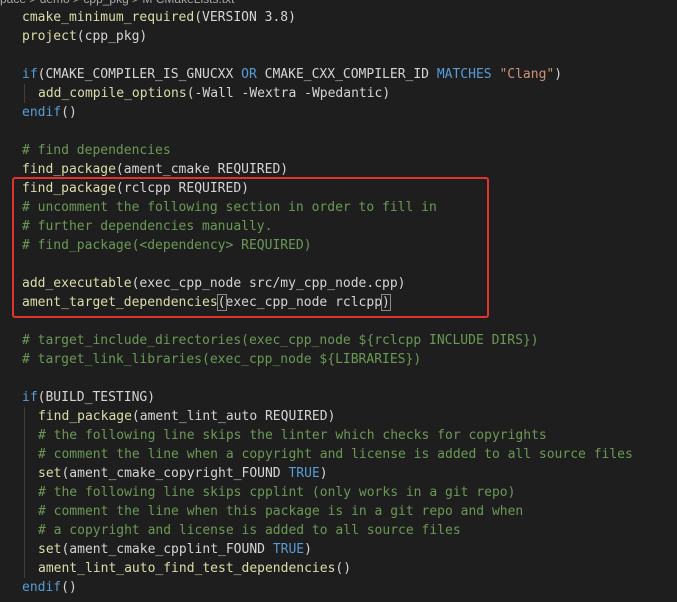 This screenshot has width=677, height=602. Describe the element at coordinates (117, 4) in the screenshot. I see `breadcrumb: pace > demo > cpp_pkg > M CMakeLists.txt` at that location.